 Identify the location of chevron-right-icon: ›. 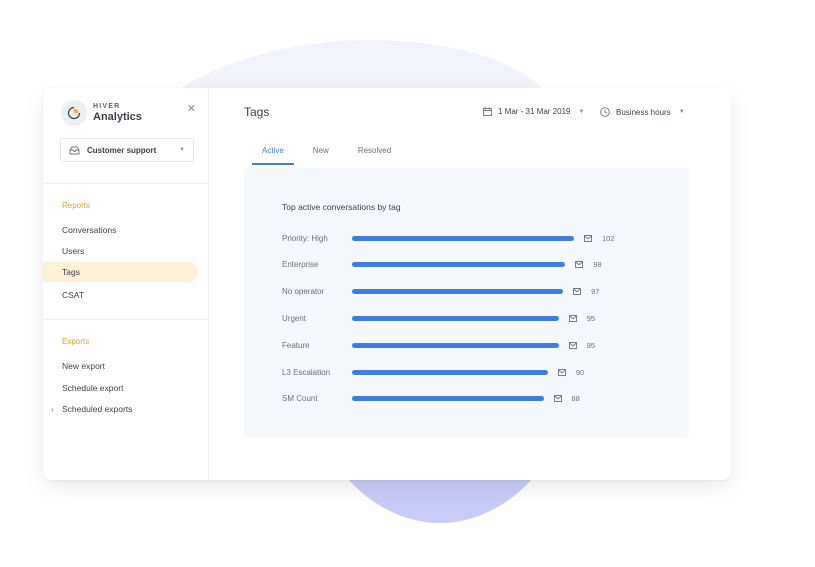
(52, 409).